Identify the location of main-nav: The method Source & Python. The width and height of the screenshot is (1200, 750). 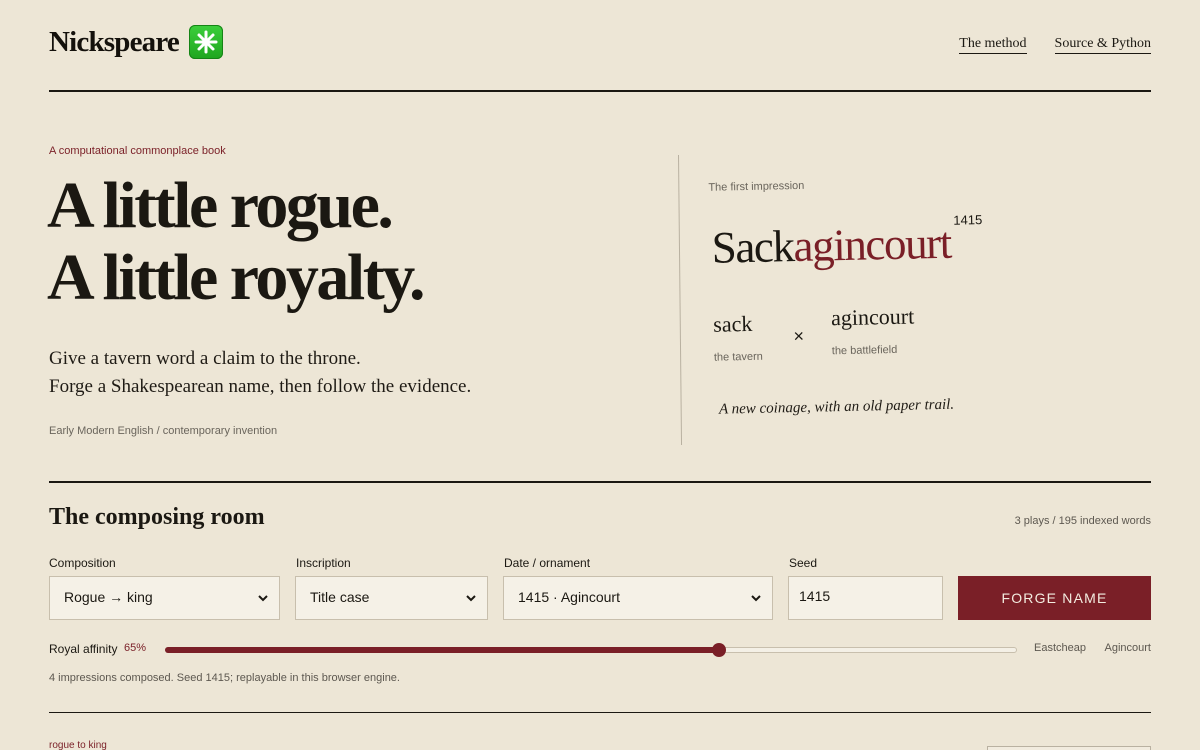
(1055, 45).